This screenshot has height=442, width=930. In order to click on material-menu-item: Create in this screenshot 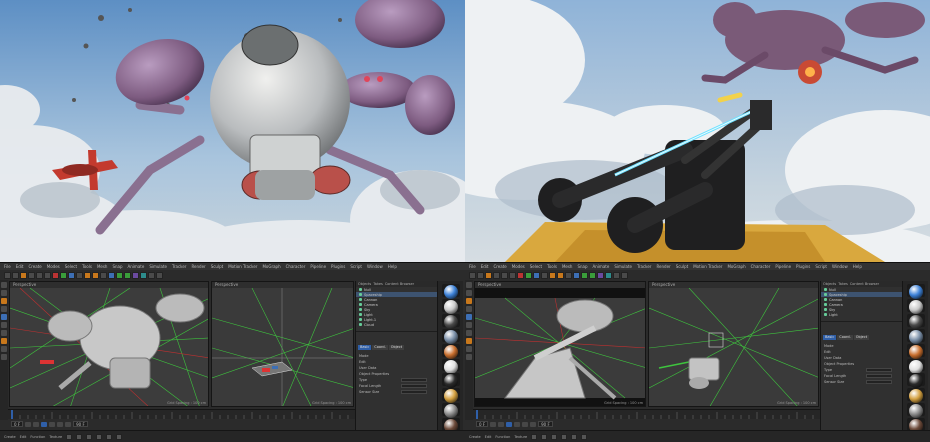, I will do `click(475, 437)`.